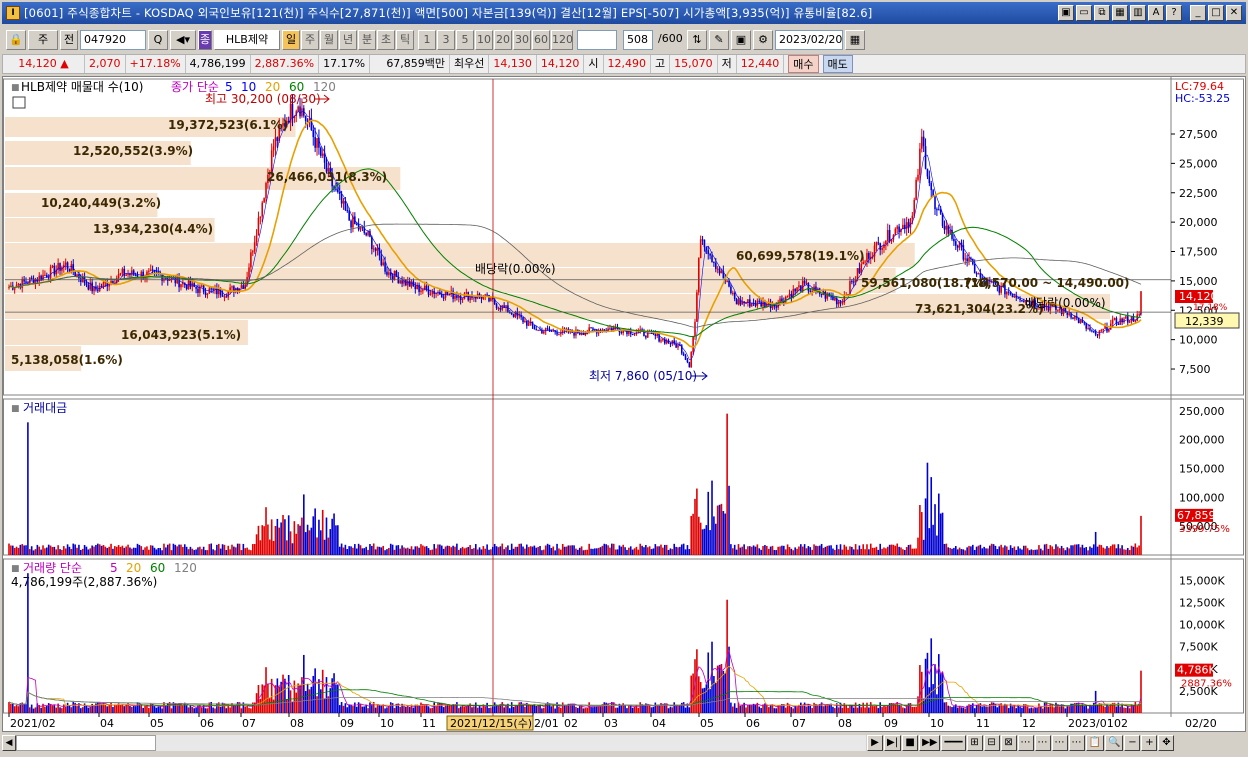  Describe the element at coordinates (930, 743) in the screenshot. I see `fast-forward-icon: ▶▶` at that location.